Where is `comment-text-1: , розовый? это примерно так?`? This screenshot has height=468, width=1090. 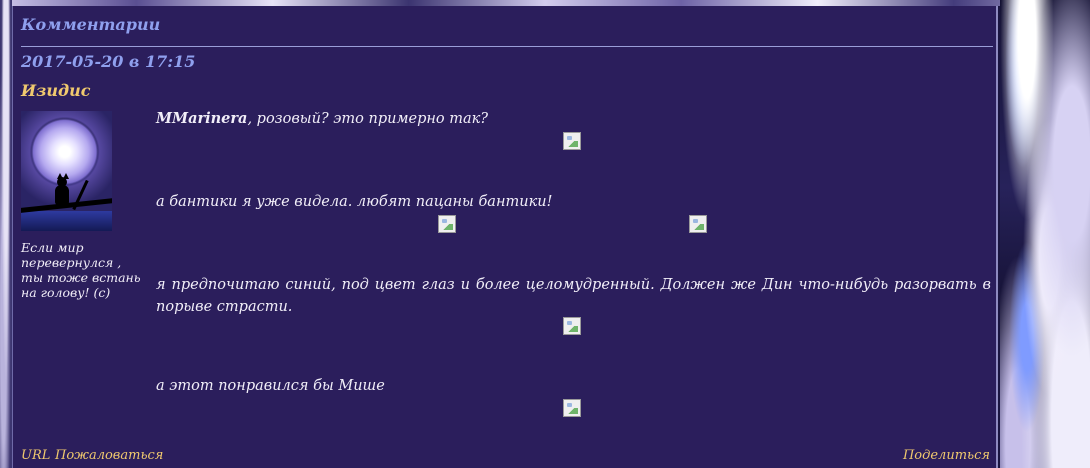
comment-text-1: , розовый? это примерно так? is located at coordinates (368, 119).